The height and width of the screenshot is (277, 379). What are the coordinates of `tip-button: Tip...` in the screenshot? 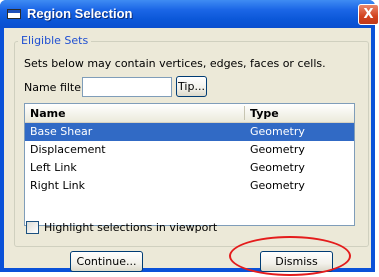 It's located at (191, 86).